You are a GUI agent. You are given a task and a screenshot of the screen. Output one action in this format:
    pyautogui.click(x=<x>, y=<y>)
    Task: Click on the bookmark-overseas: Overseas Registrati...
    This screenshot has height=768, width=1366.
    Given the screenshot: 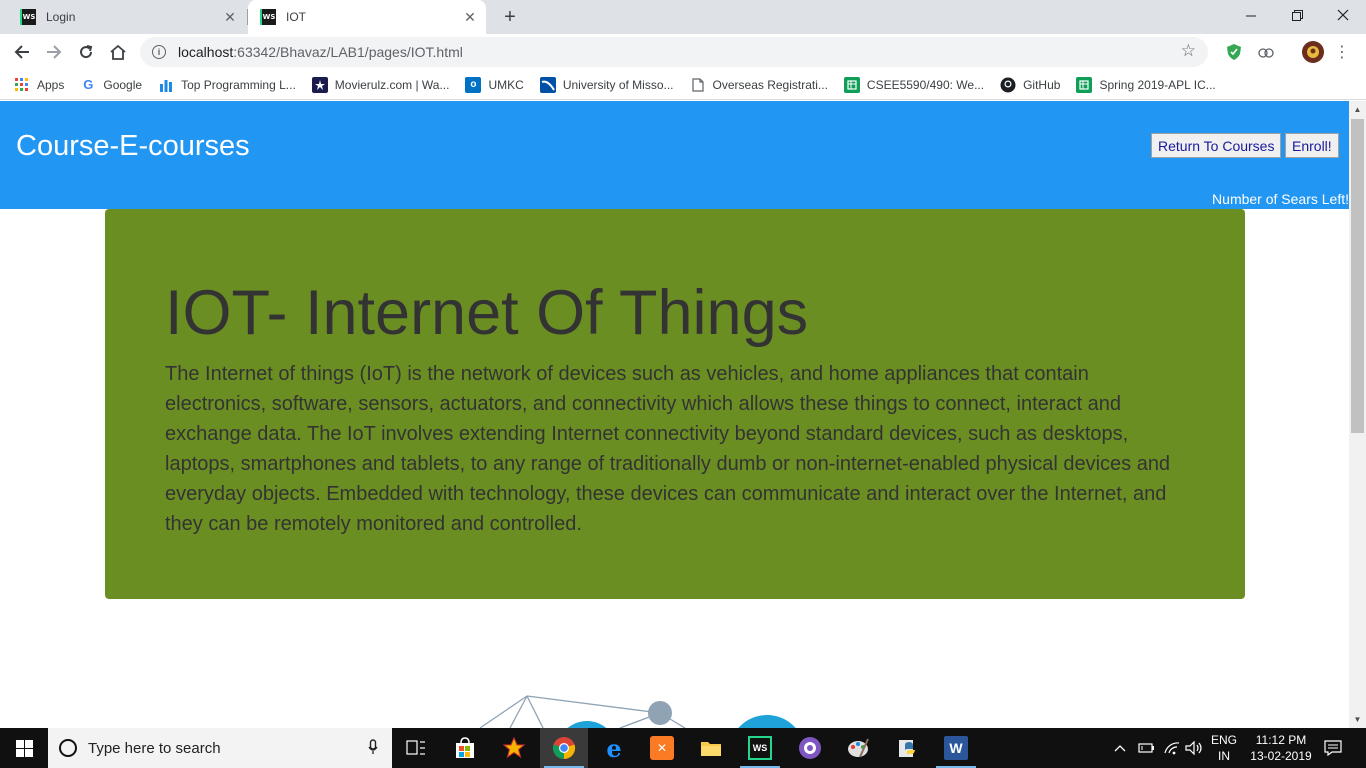 What is the action you would take?
    pyautogui.click(x=759, y=85)
    